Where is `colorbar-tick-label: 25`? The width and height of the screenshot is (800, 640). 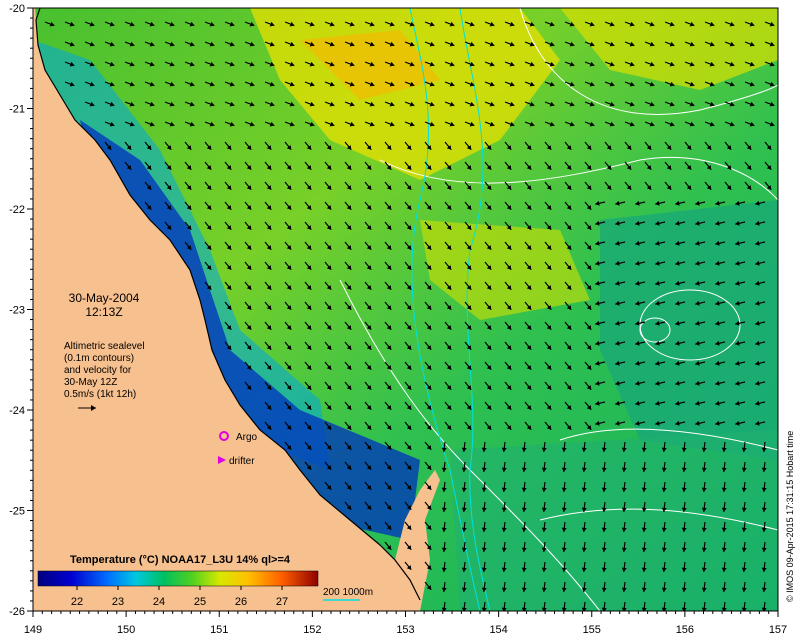
colorbar-tick-label: 25 is located at coordinates (200, 602).